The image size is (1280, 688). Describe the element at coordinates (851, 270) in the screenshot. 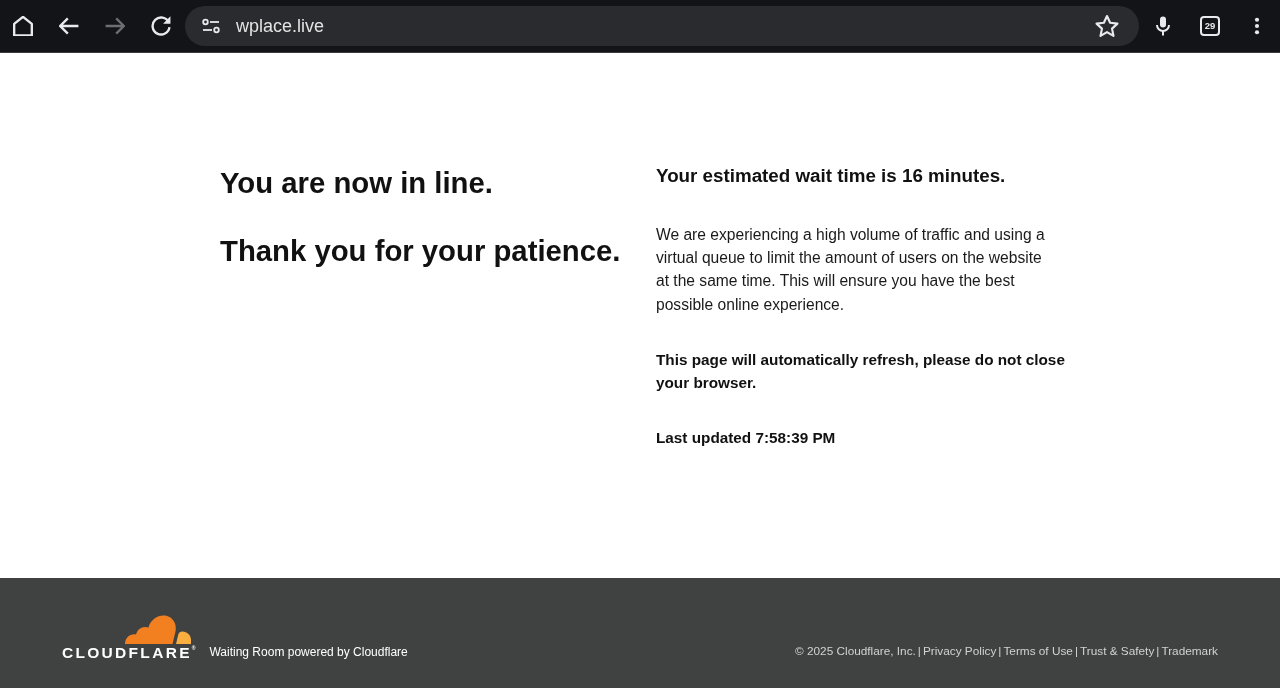

I see `body-text: We are experiencing a high volume of traffic and using a virtual queue to limit the amount of users on the website at the same time. This will ensure you have the best possible online experience.` at that location.